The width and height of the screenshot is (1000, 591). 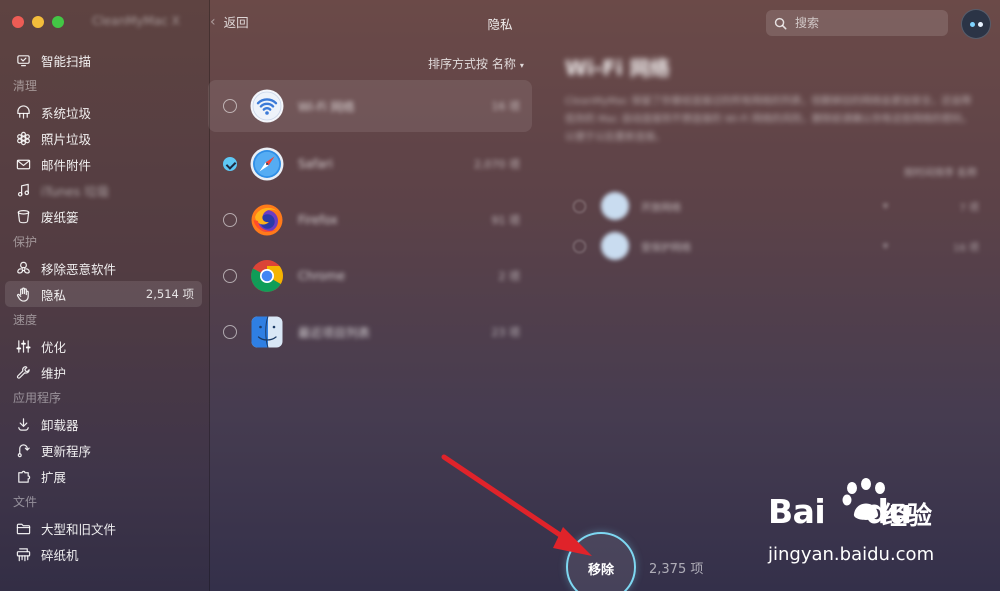 I want to click on search-box, so click(x=857, y=23).